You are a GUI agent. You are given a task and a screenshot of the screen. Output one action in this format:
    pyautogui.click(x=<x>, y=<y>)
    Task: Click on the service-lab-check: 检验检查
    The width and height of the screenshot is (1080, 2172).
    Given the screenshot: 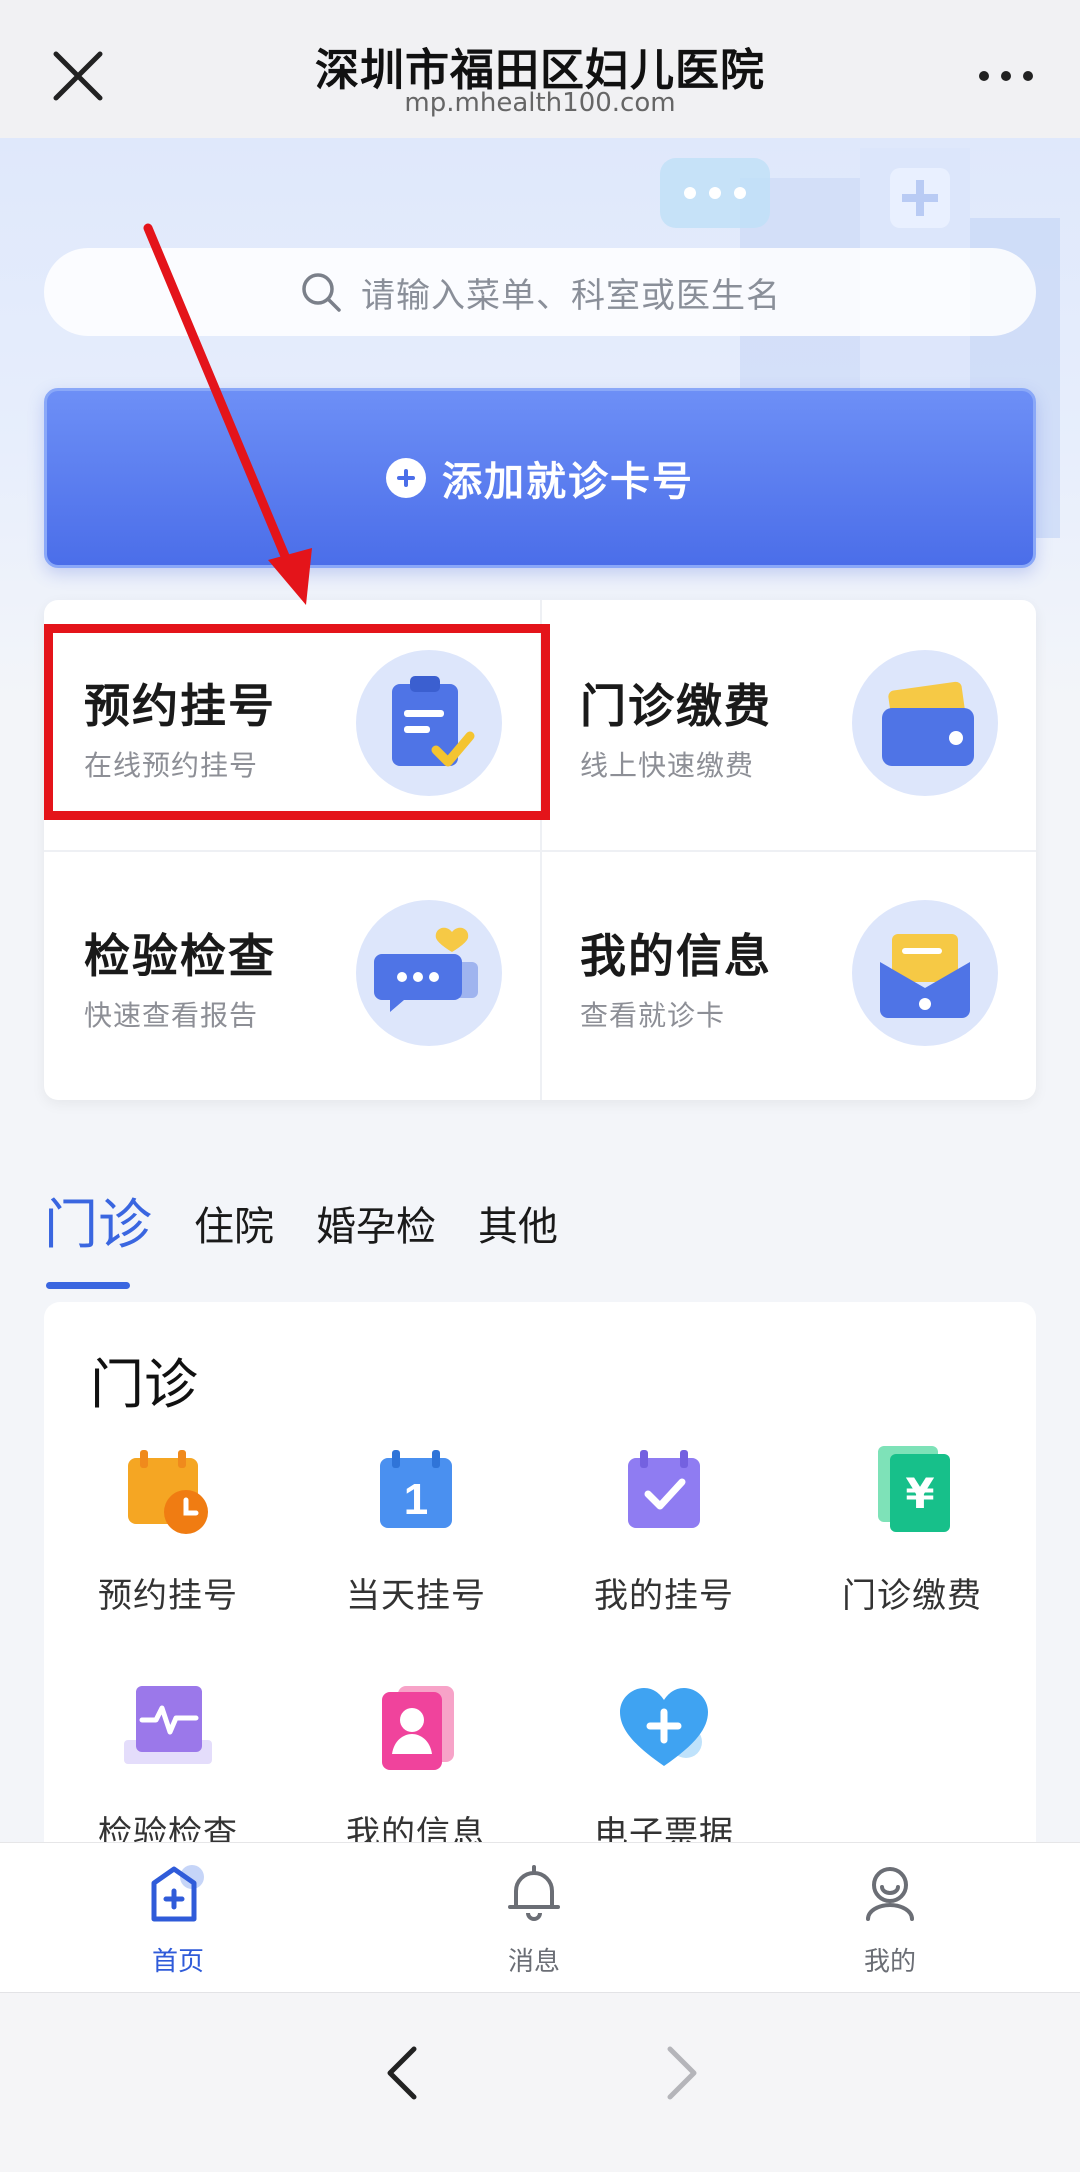 What is the action you would take?
    pyautogui.click(x=168, y=1767)
    